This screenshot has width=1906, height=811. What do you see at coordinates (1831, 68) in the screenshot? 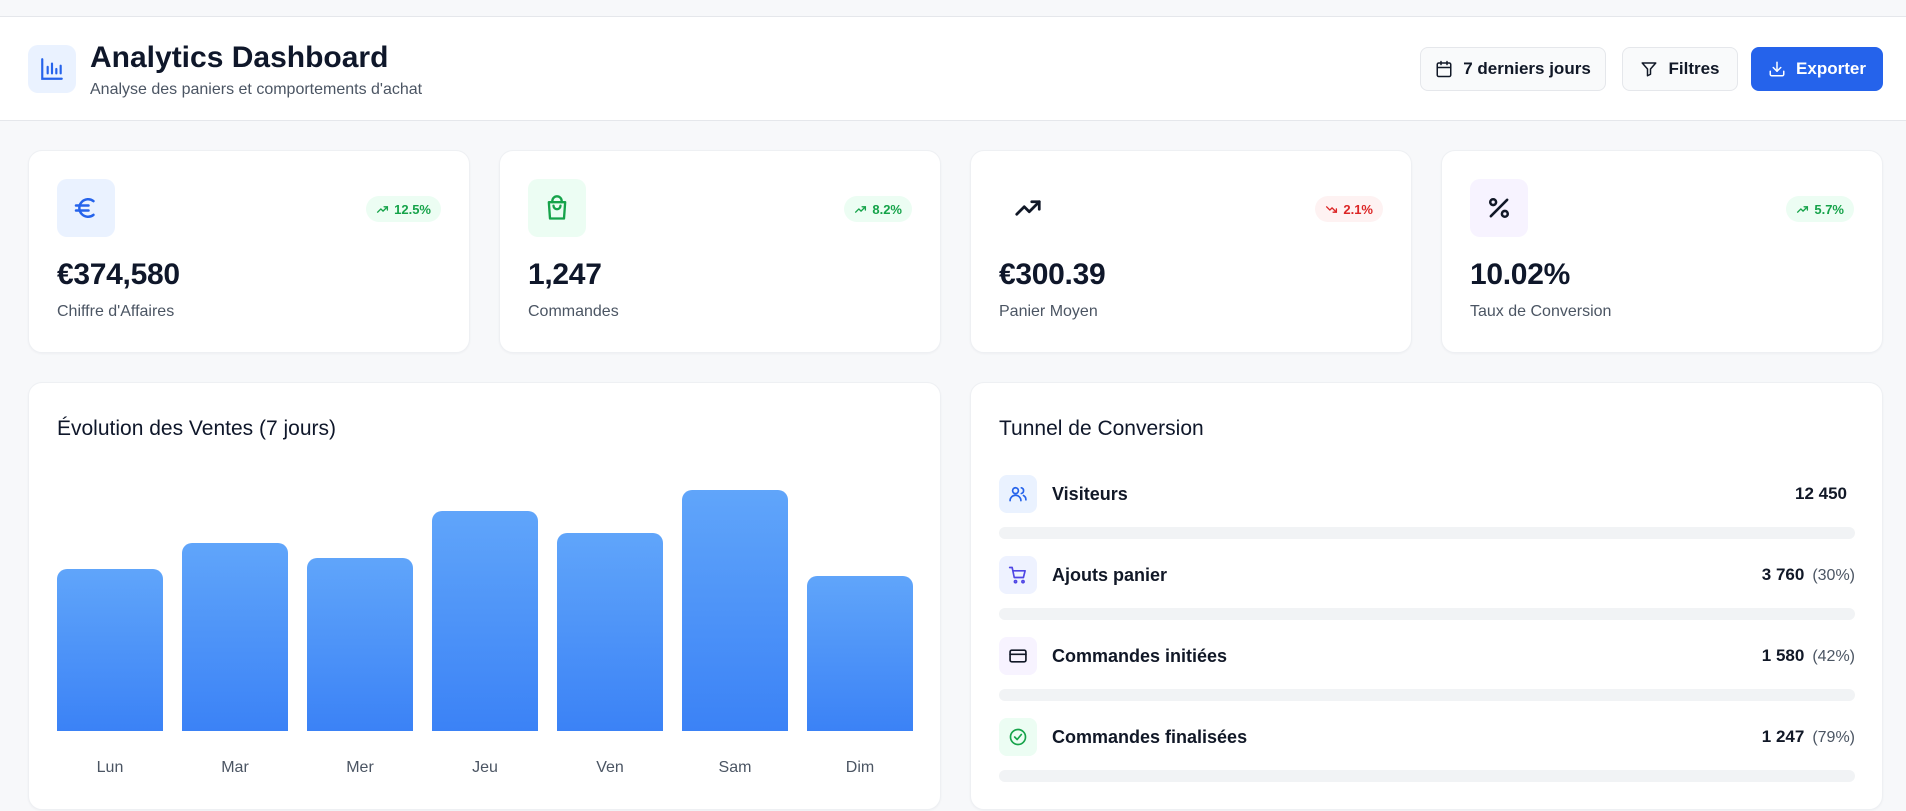
I see `export-label: Exporter` at bounding box center [1831, 68].